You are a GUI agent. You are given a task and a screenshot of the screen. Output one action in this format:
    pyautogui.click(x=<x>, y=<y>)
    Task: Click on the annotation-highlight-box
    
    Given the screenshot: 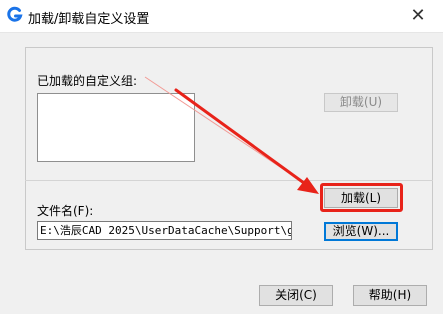 What is the action you would take?
    pyautogui.click(x=361, y=197)
    